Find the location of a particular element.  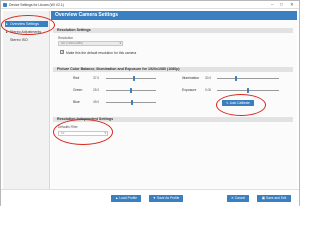

window-title: Device Settings for Lbcam (WI V2.1) is located at coordinates (36, 4).